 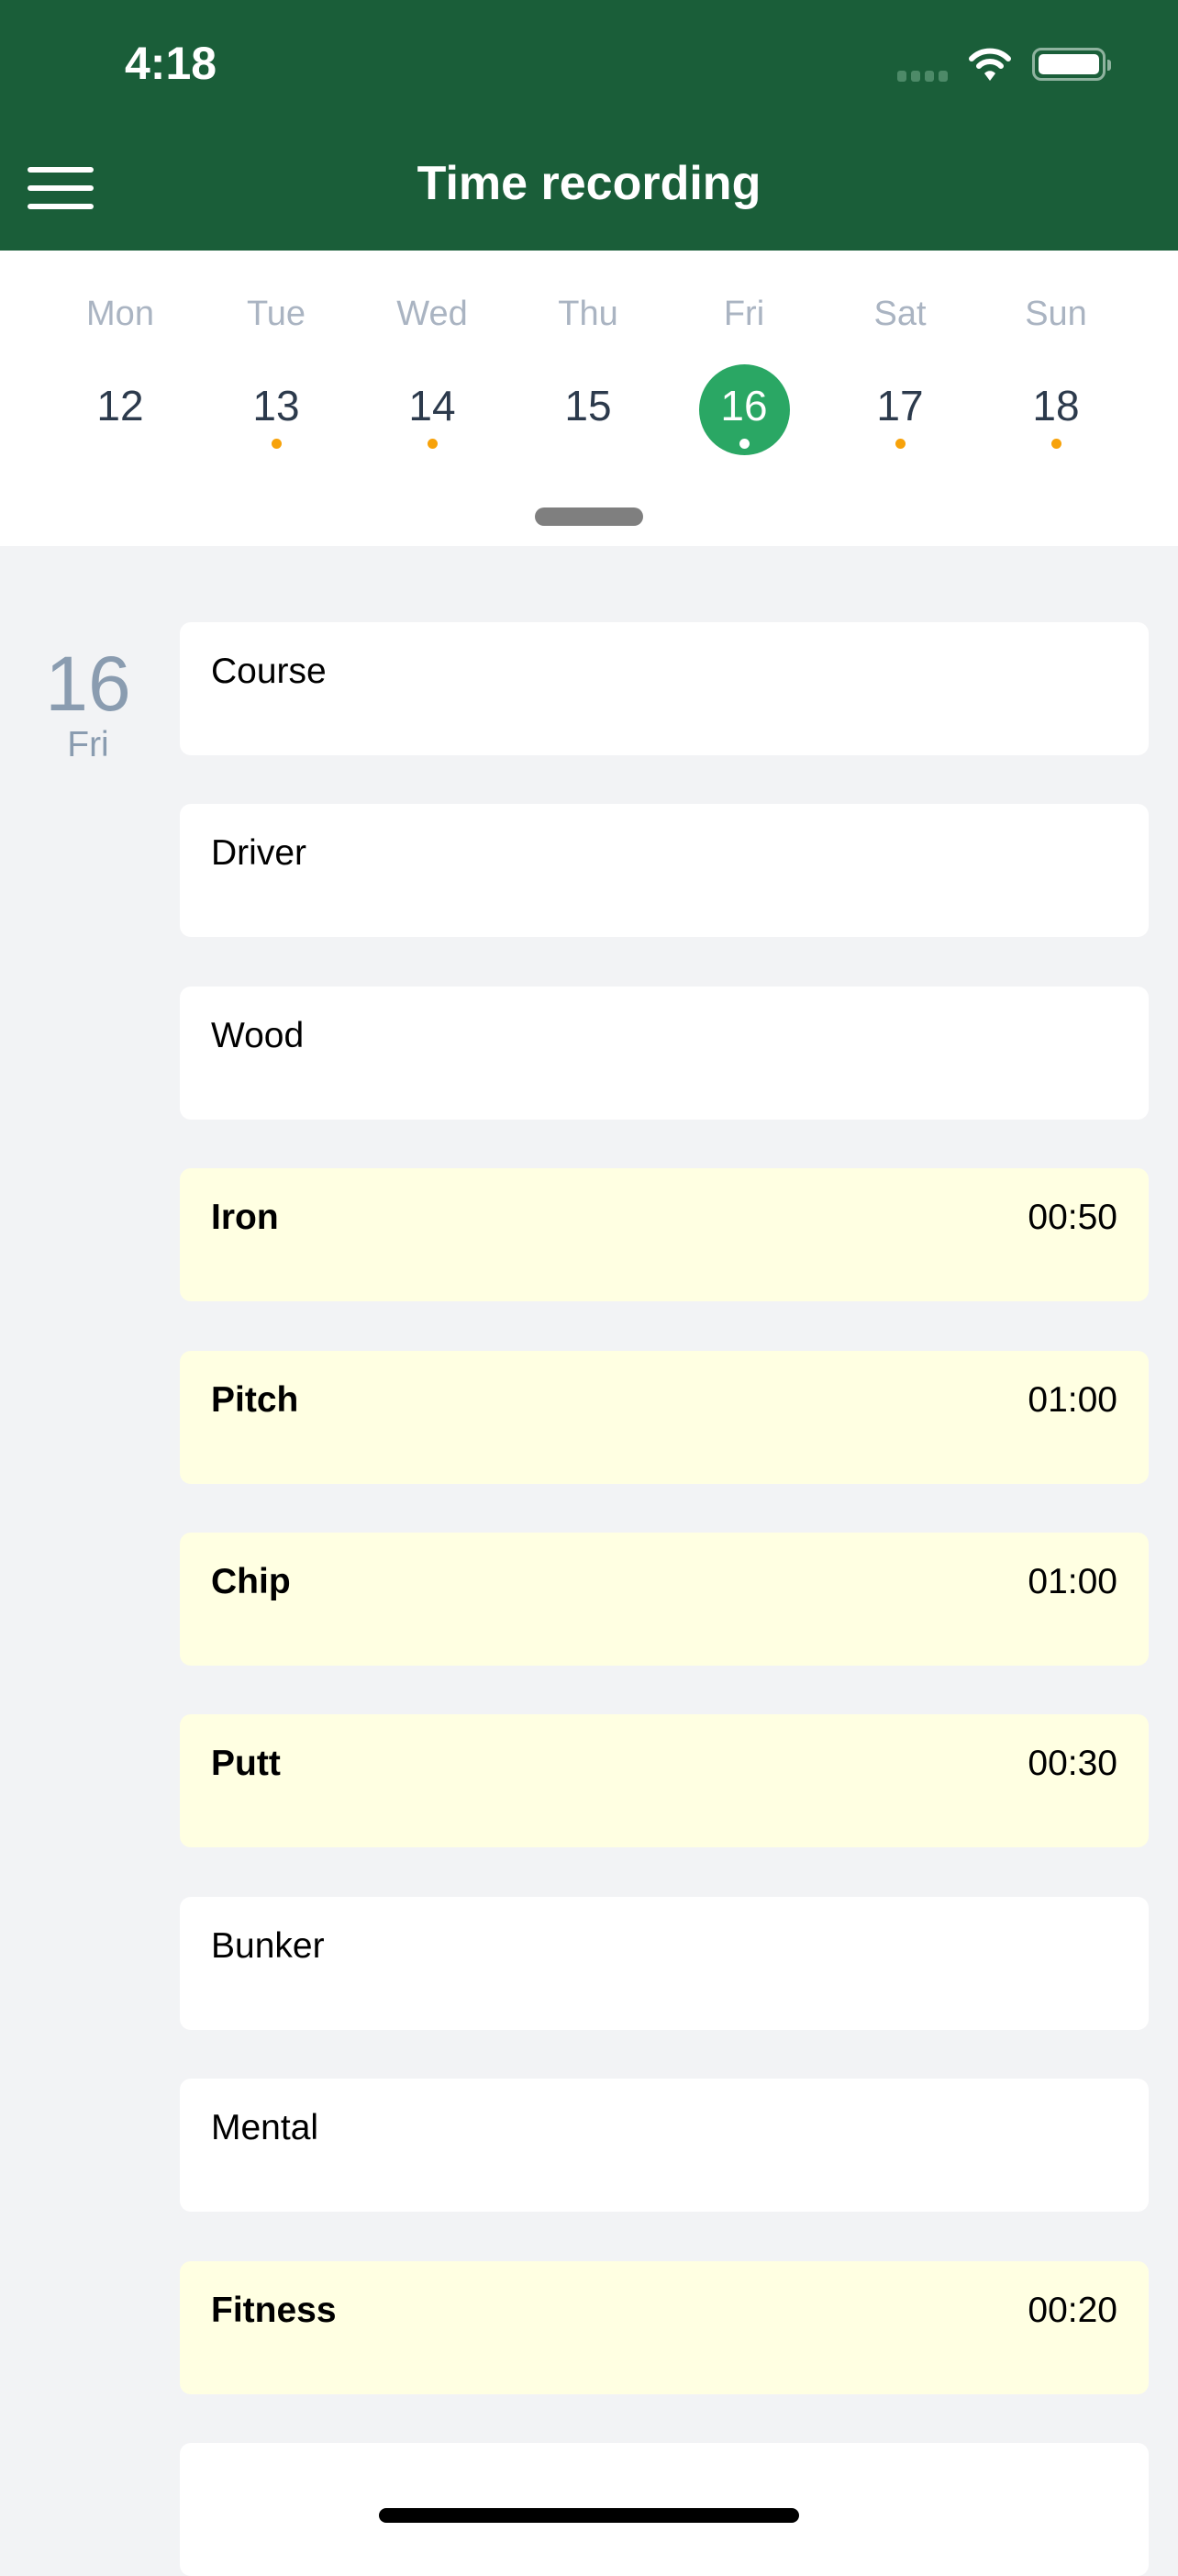 What do you see at coordinates (432, 405) in the screenshot?
I see `day-number: 14` at bounding box center [432, 405].